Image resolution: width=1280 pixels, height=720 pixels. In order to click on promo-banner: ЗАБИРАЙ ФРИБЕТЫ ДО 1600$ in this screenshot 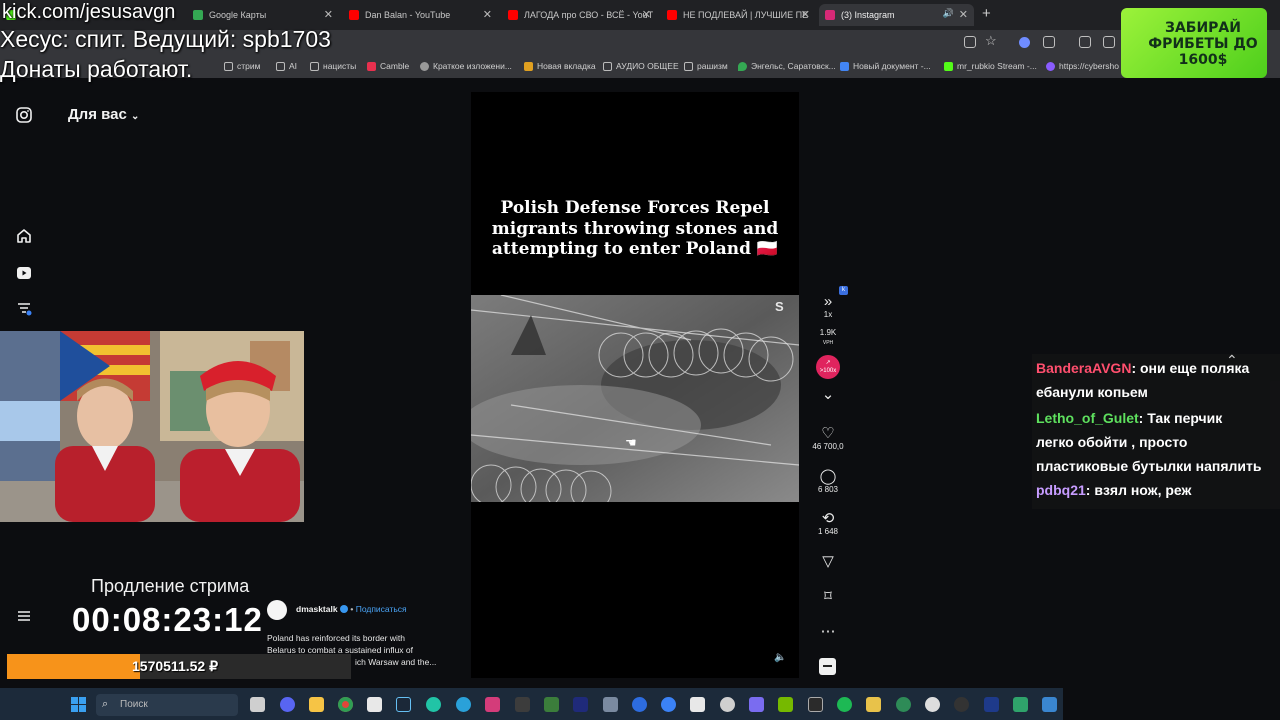, I will do `click(1194, 43)`.